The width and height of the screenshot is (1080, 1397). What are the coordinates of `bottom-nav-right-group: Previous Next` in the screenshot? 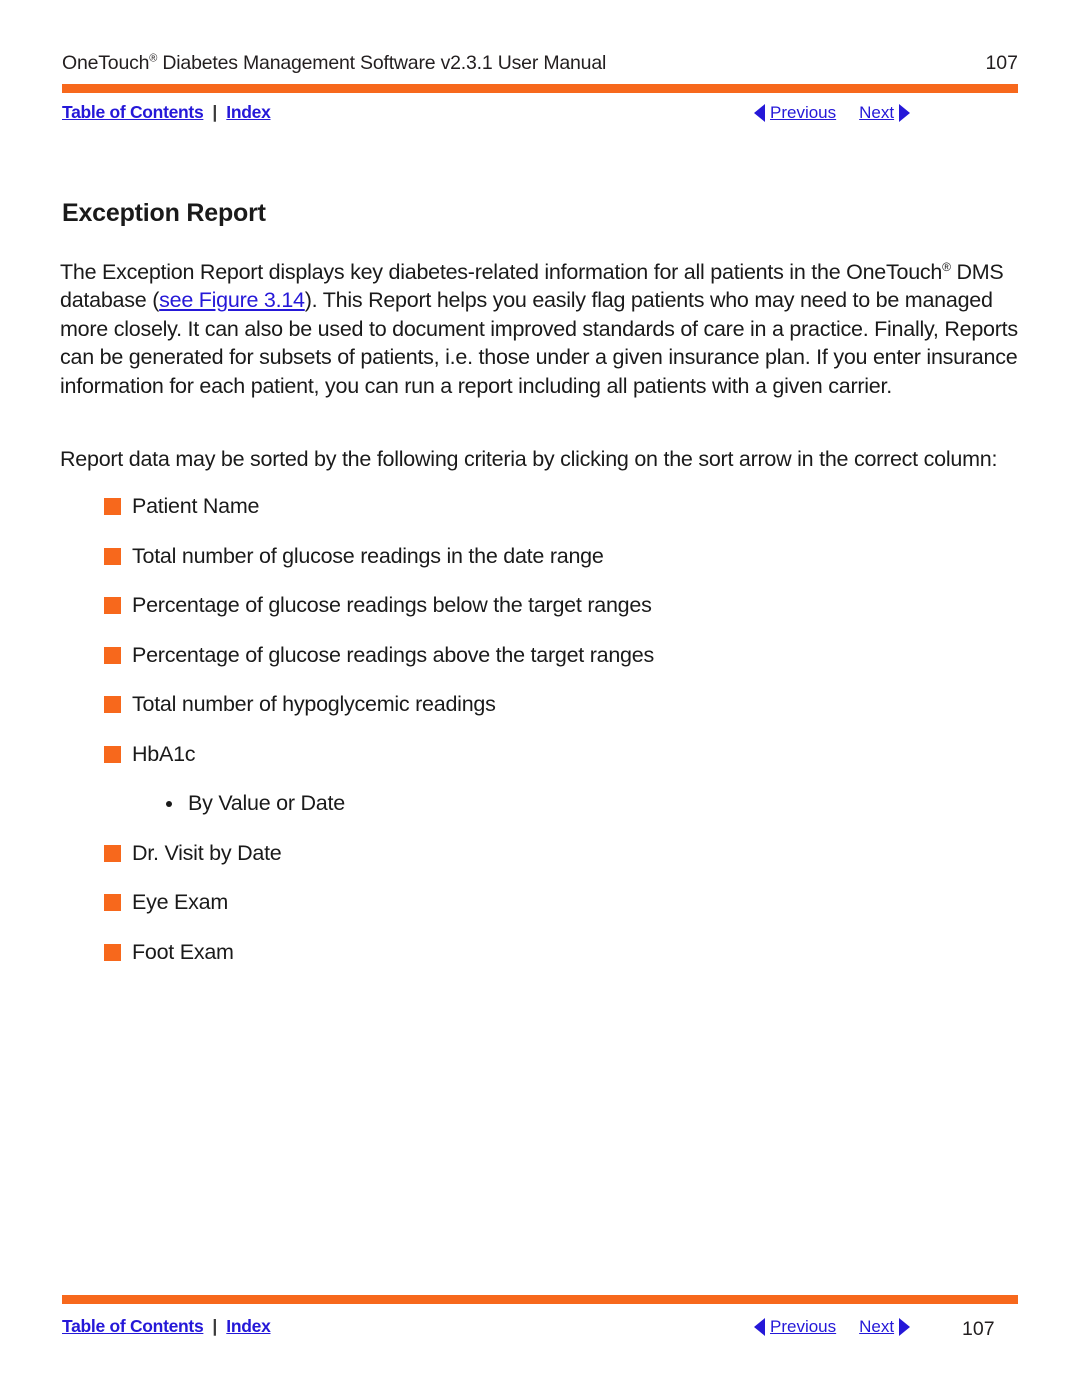 It's located at (832, 1327).